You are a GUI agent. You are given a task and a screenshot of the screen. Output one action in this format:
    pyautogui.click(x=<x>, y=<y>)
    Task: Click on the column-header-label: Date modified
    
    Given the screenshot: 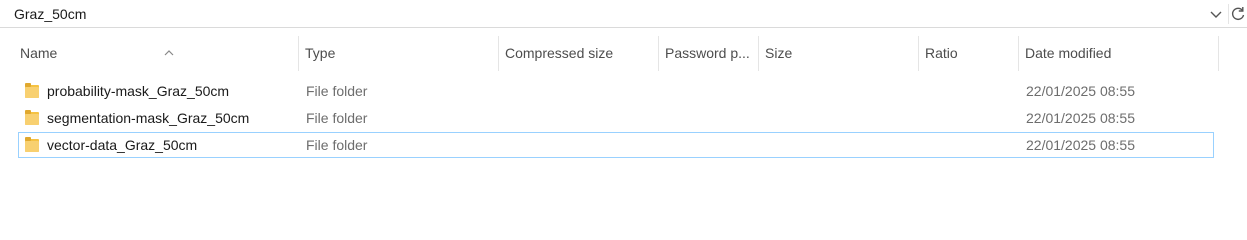 What is the action you would take?
    pyautogui.click(x=1068, y=53)
    